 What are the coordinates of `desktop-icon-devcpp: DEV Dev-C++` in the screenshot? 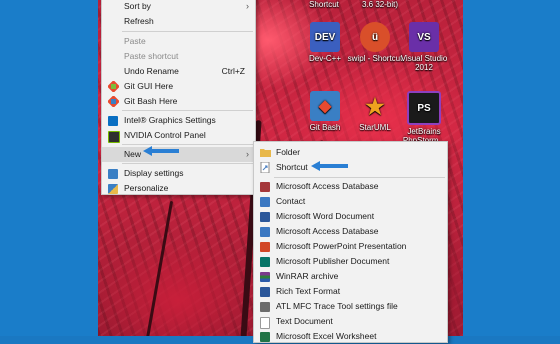 It's located at (325, 42).